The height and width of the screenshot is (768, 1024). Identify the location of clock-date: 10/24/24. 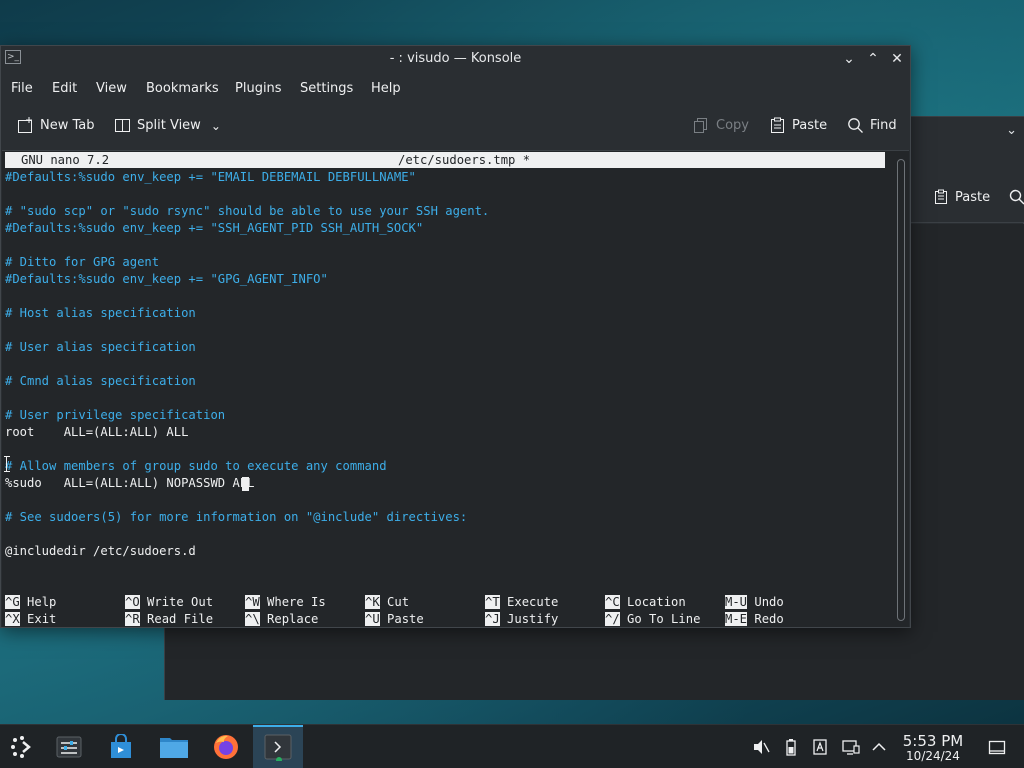
(933, 756).